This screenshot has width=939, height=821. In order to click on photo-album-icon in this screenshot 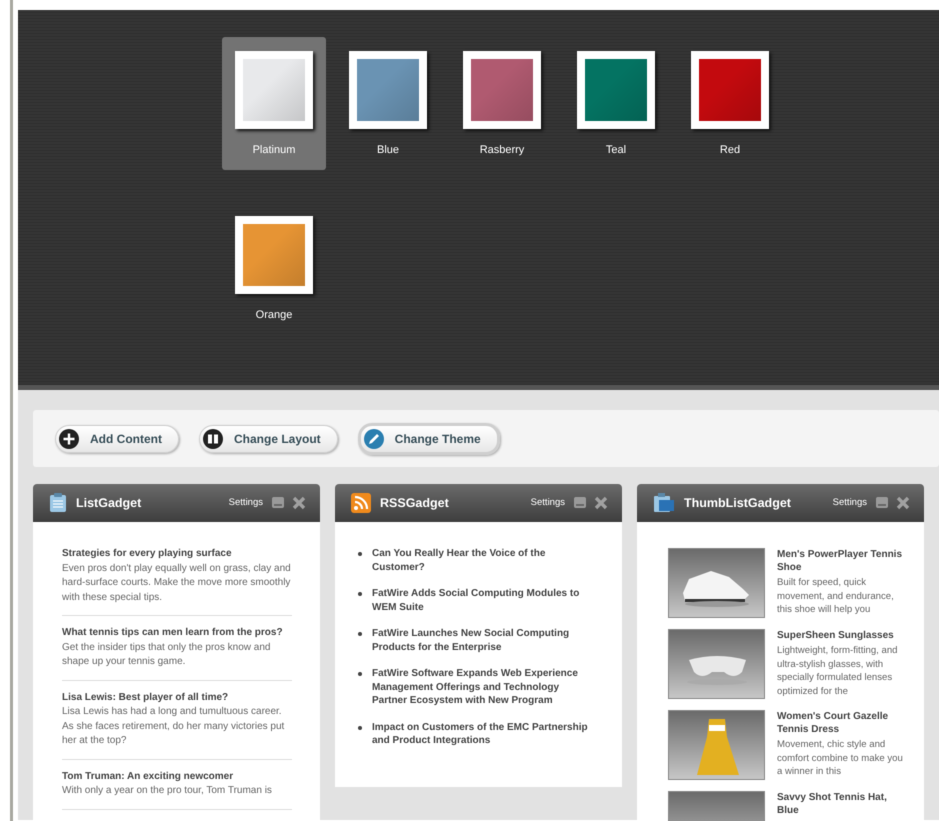, I will do `click(664, 503)`.